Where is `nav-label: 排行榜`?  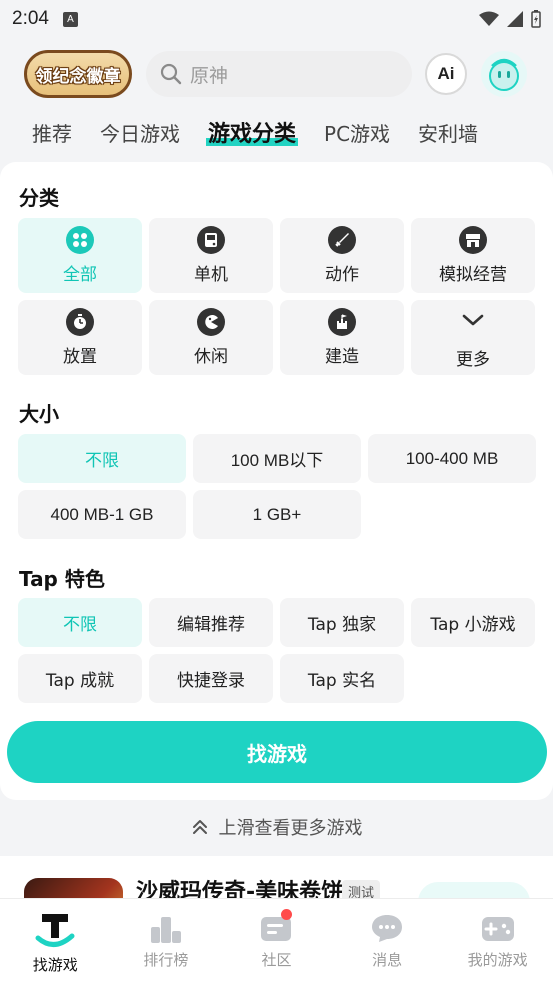 nav-label: 排行榜 is located at coordinates (166, 960).